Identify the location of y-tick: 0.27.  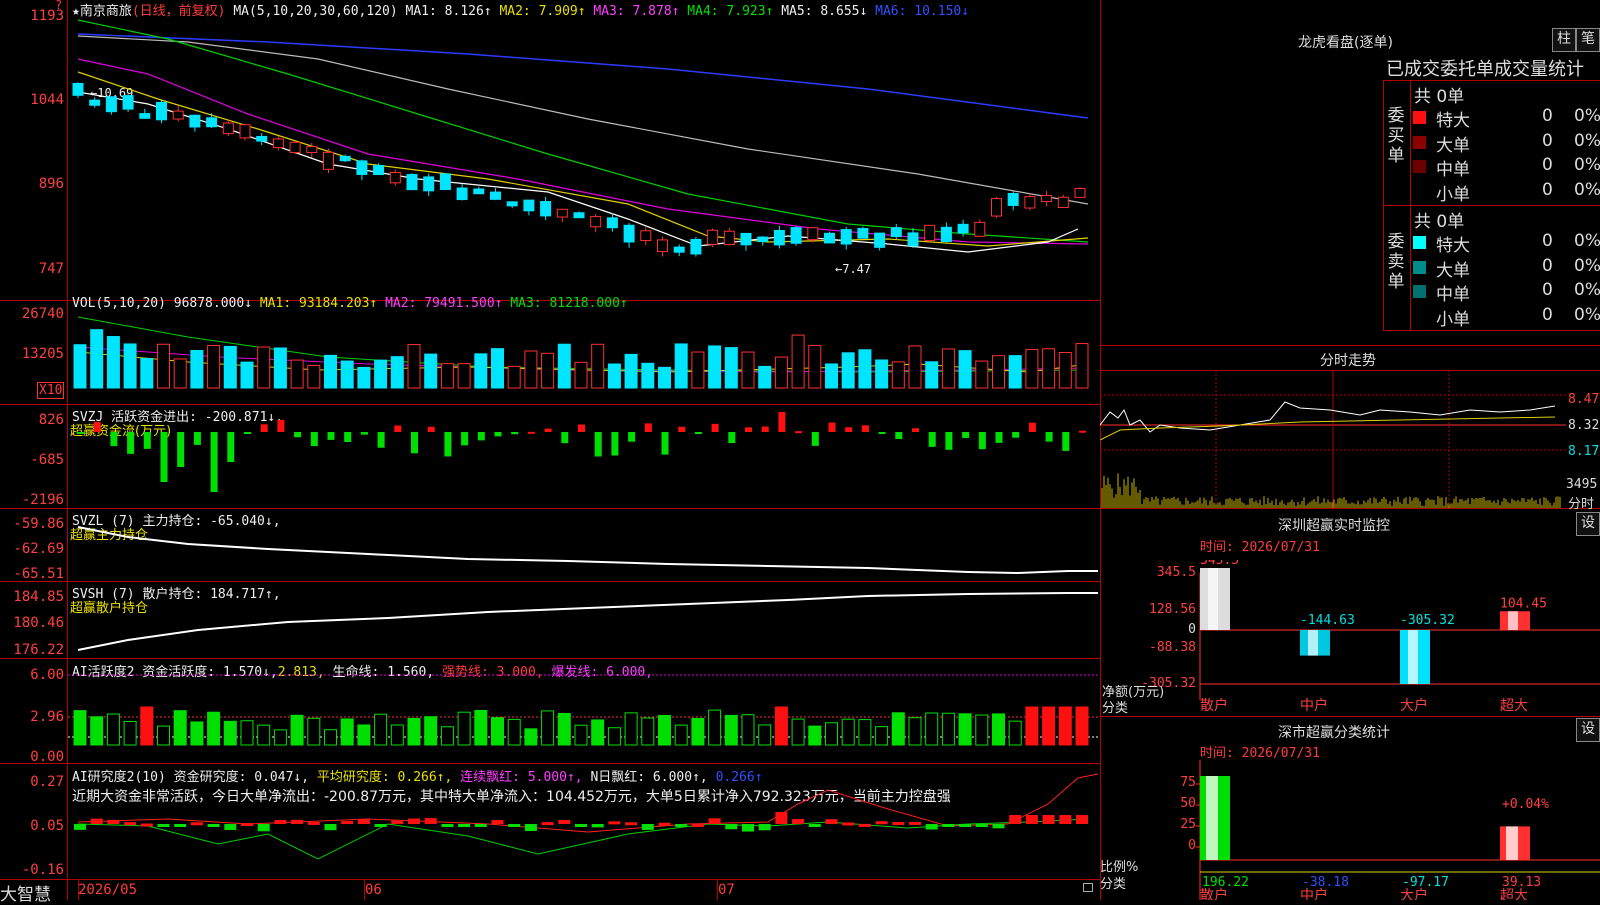
(47, 782).